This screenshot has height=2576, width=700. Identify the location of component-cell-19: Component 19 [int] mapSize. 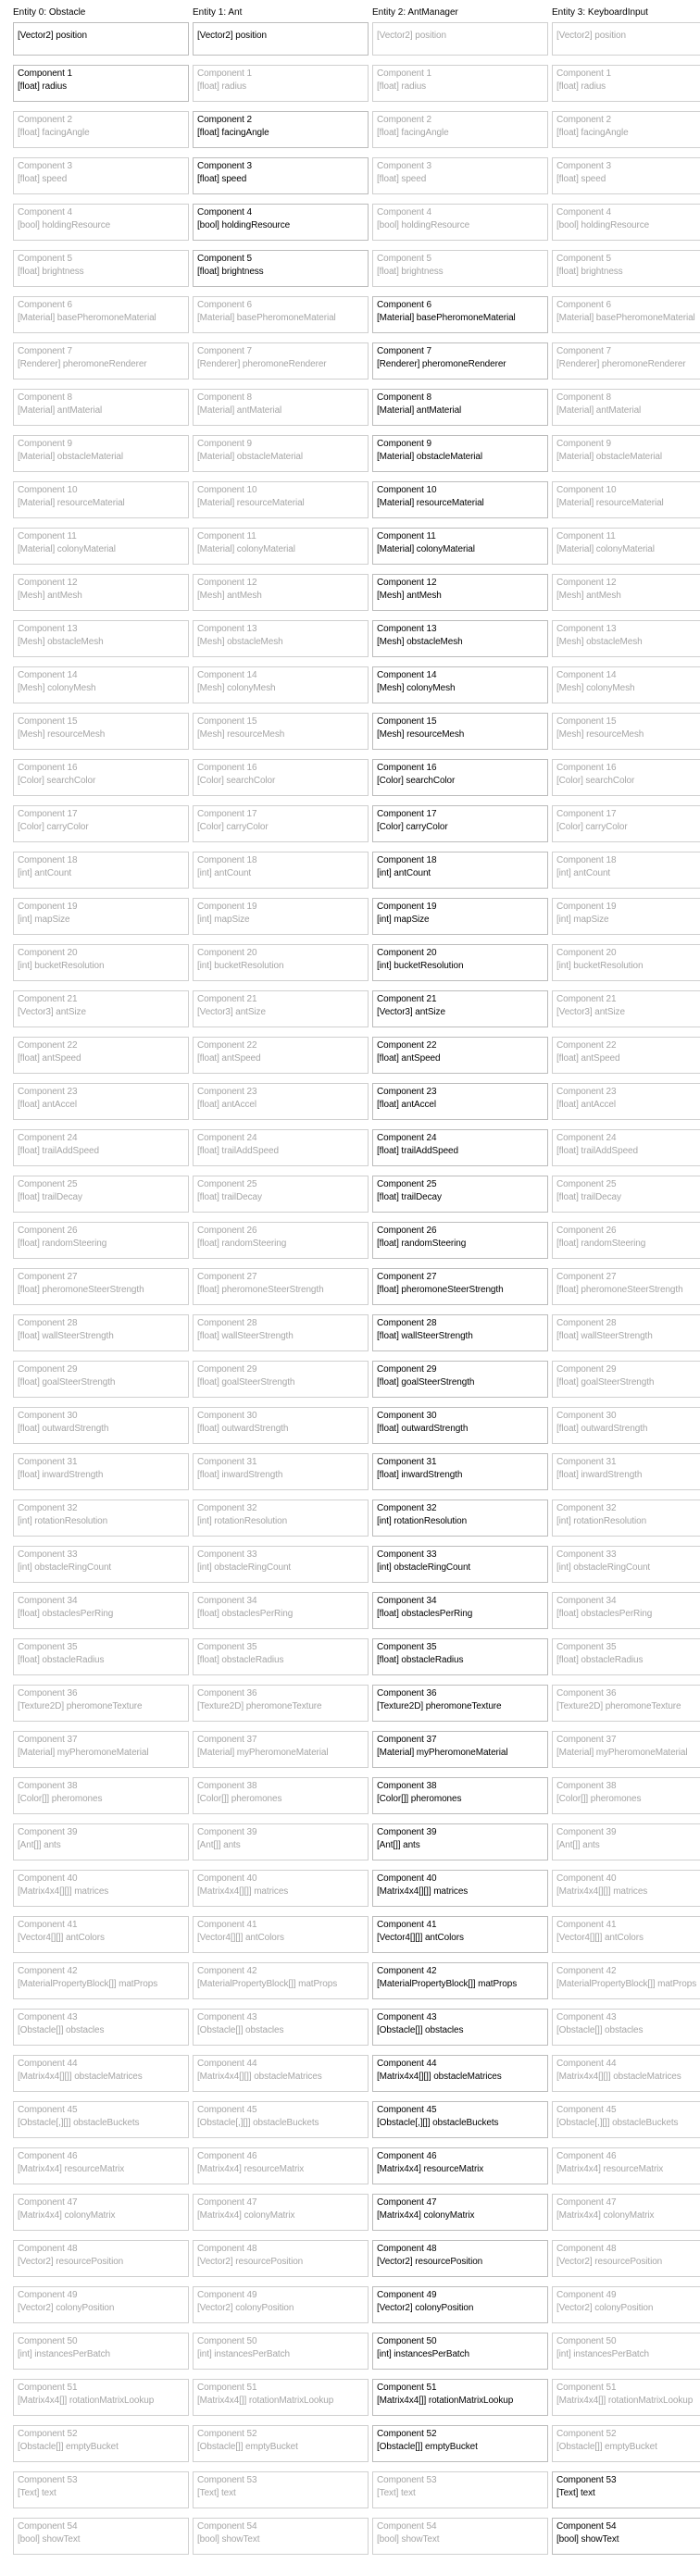
(101, 916).